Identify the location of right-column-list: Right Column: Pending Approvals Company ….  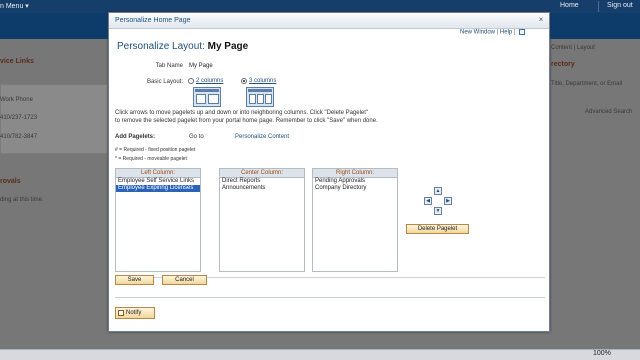
(355, 220).